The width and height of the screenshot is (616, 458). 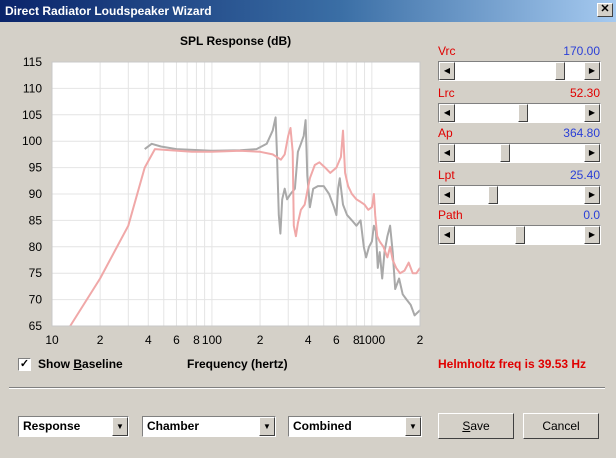 I want to click on show-baseline-row: ✓ Show Baseline, so click(x=70, y=364).